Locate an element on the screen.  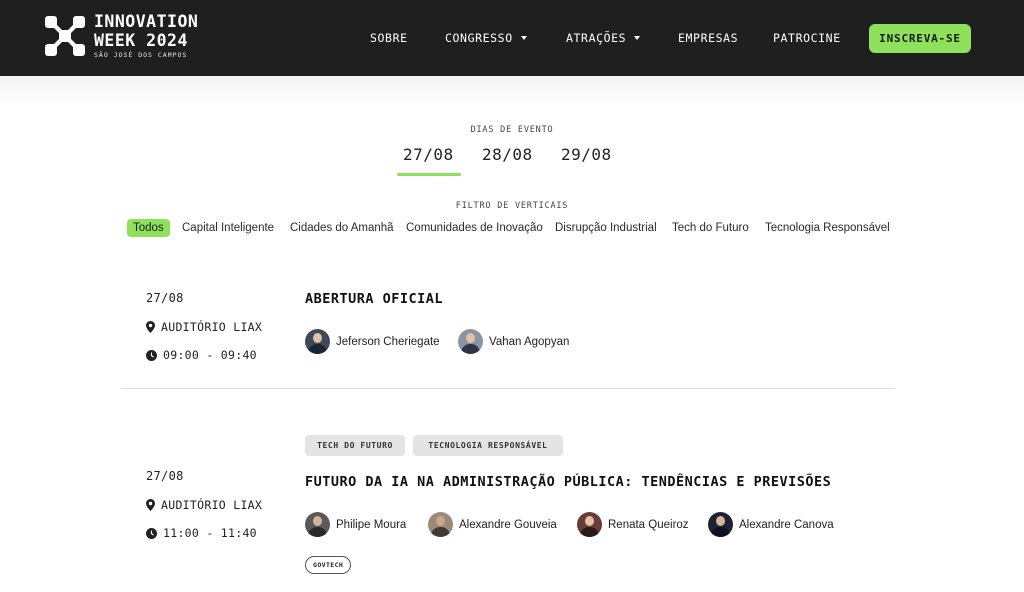
site-logo: INNOVATION WEEK 2024 SÃO JOSÉ DOS CAMPOS is located at coordinates (134, 38).